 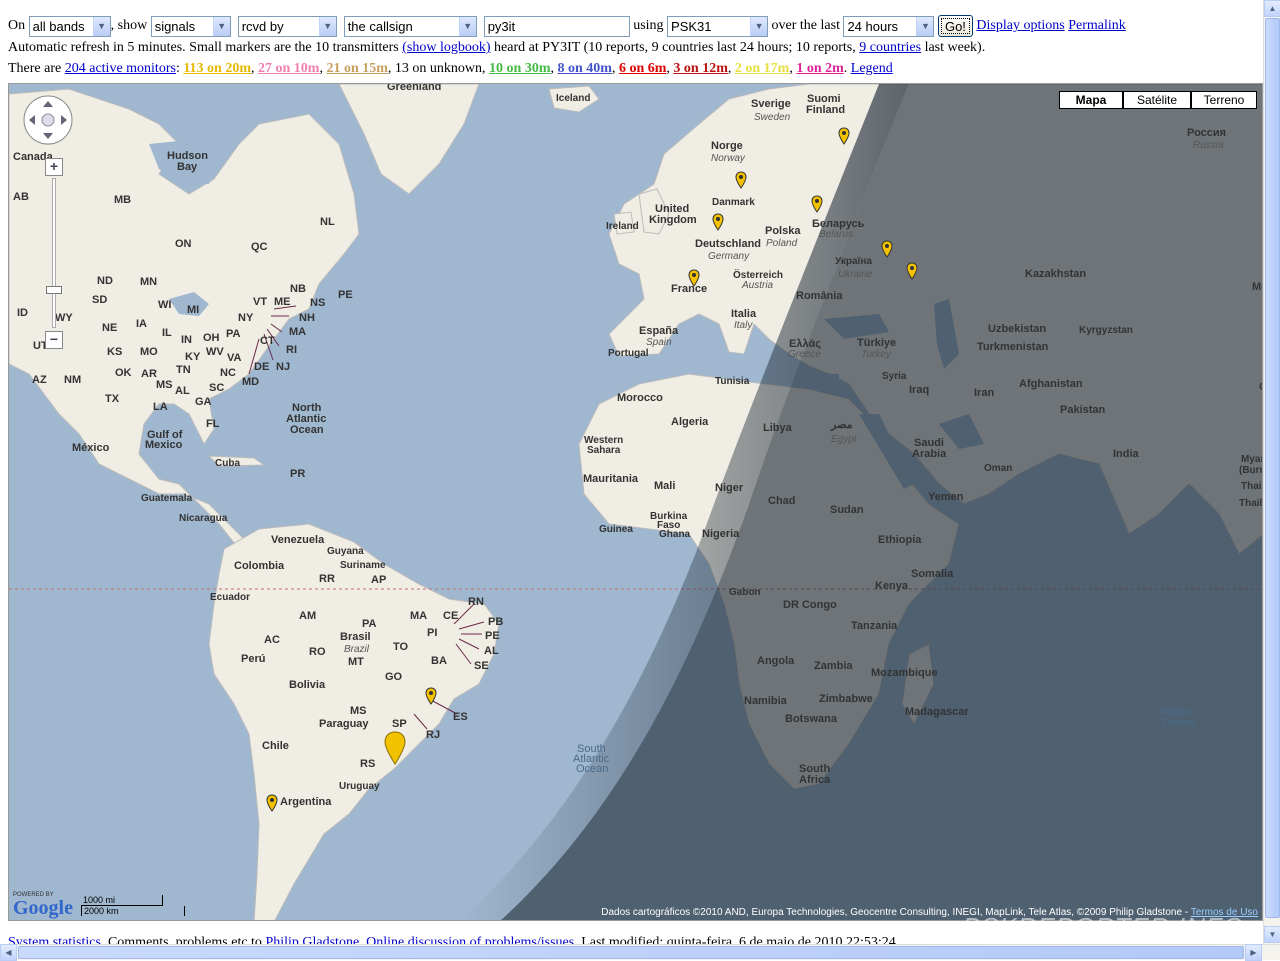 What do you see at coordinates (399, 724) in the screenshot?
I see `map-label: SP` at bounding box center [399, 724].